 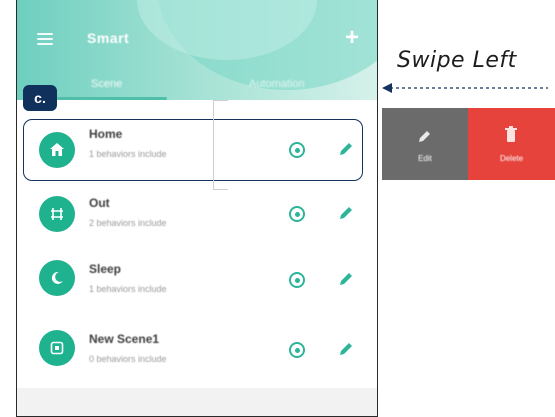 I want to click on tab-automation: Automation, so click(x=277, y=84).